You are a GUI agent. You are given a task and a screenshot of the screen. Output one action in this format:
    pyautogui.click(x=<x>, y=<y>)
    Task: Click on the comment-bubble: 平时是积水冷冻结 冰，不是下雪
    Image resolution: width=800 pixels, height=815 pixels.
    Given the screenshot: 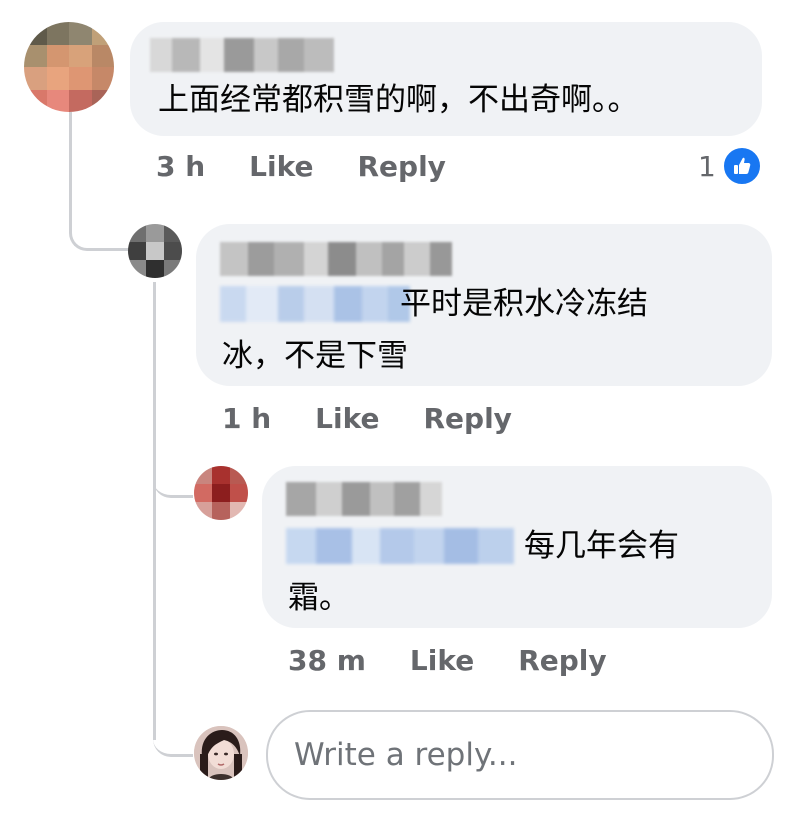 What is the action you would take?
    pyautogui.click(x=484, y=305)
    